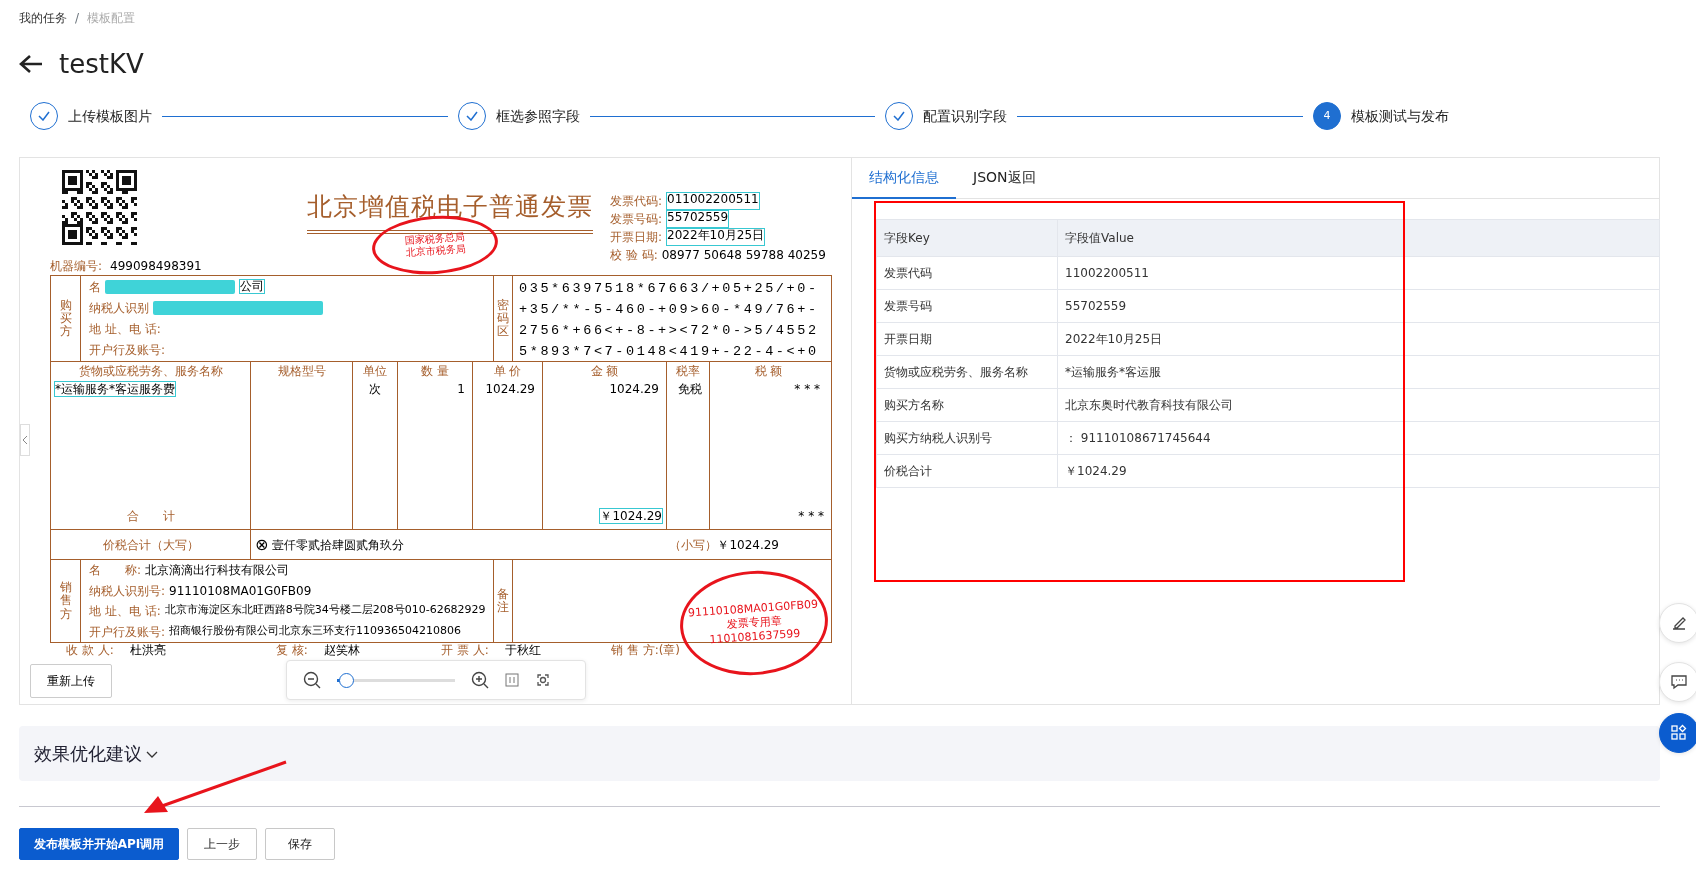 This screenshot has width=1696, height=873. I want to click on table-cell: 11002200511, so click(1358, 273).